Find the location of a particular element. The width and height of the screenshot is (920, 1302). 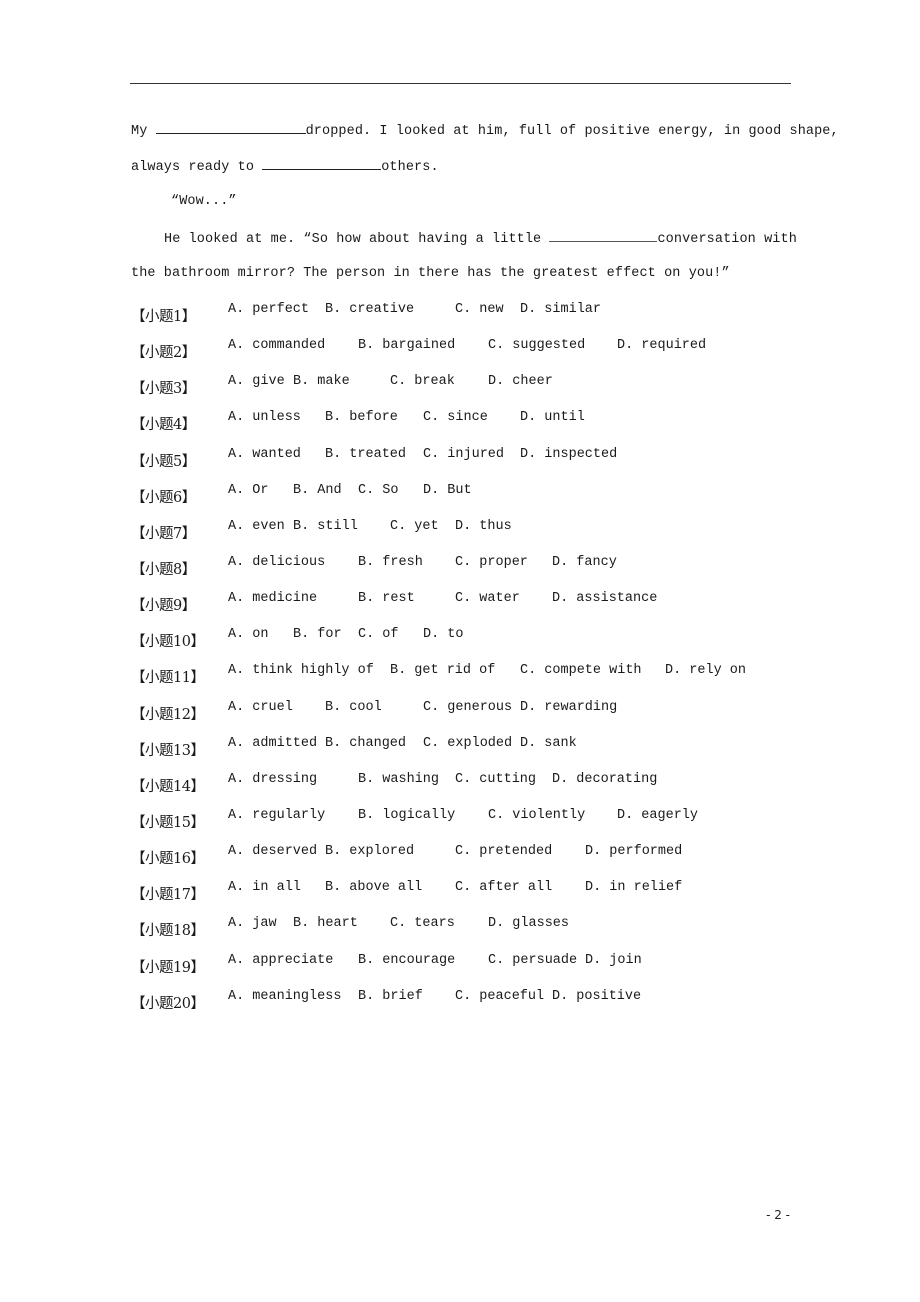

question-label: 【小题20】 is located at coordinates (168, 1003).